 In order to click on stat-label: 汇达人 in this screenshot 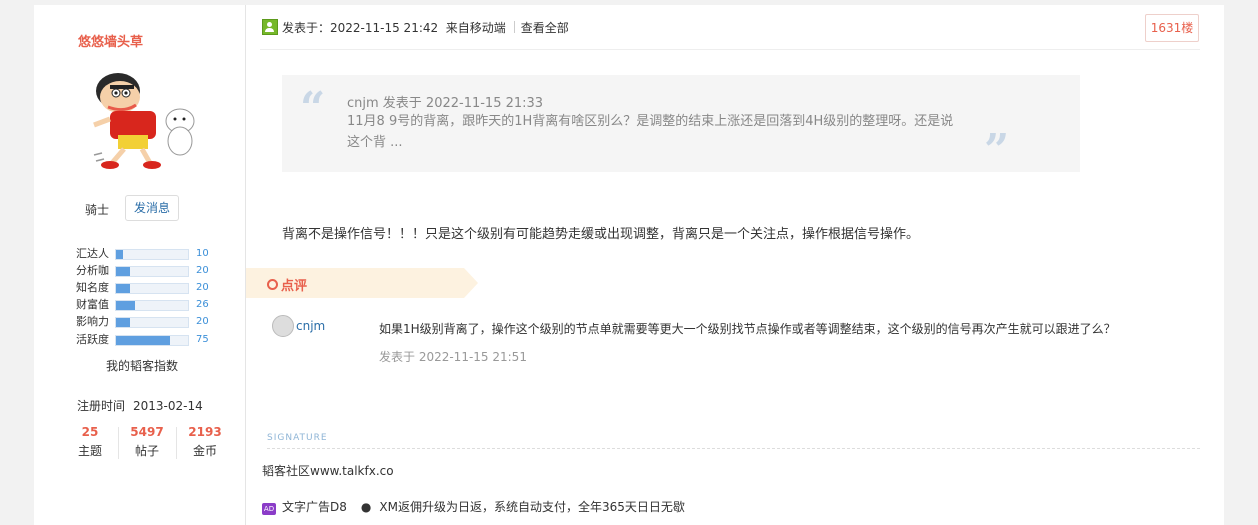, I will do `click(92, 253)`.